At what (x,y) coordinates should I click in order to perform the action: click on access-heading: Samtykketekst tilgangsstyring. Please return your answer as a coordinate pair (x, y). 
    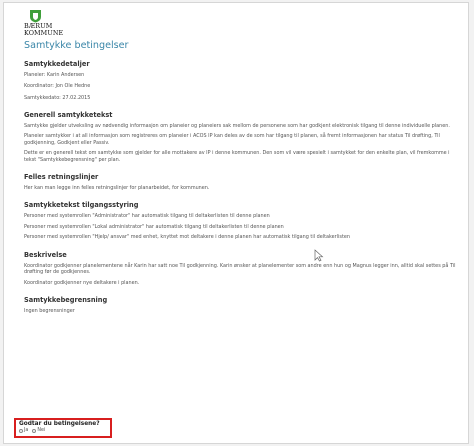
    Looking at the image, I should click on (81, 205).